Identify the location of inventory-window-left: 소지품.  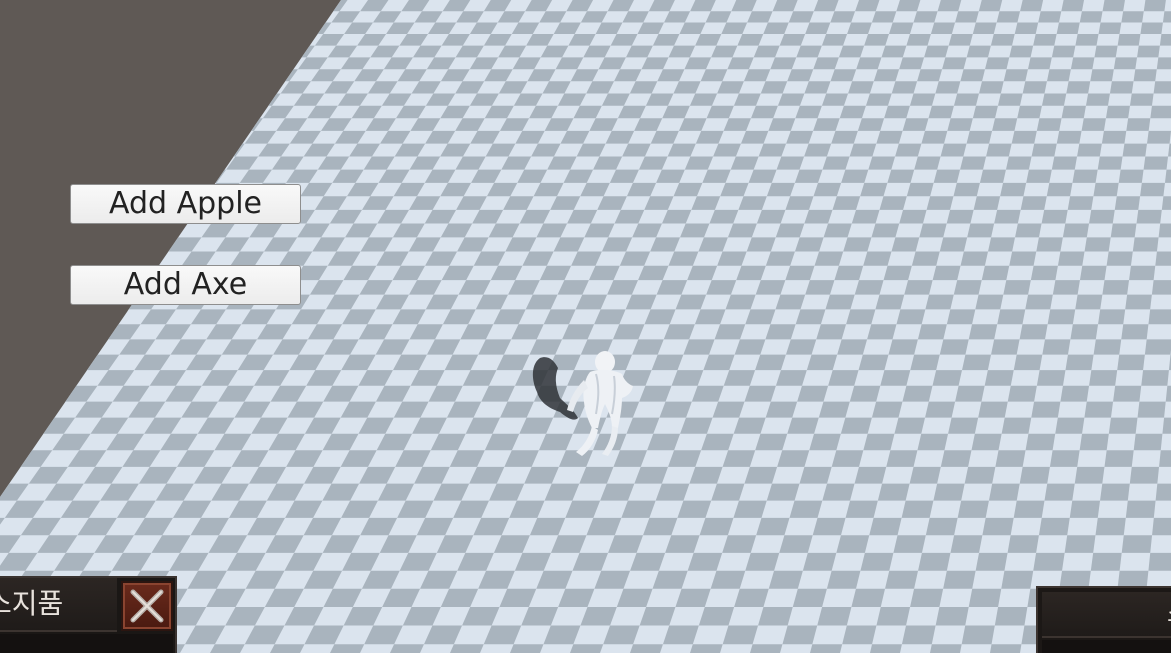
(88, 614).